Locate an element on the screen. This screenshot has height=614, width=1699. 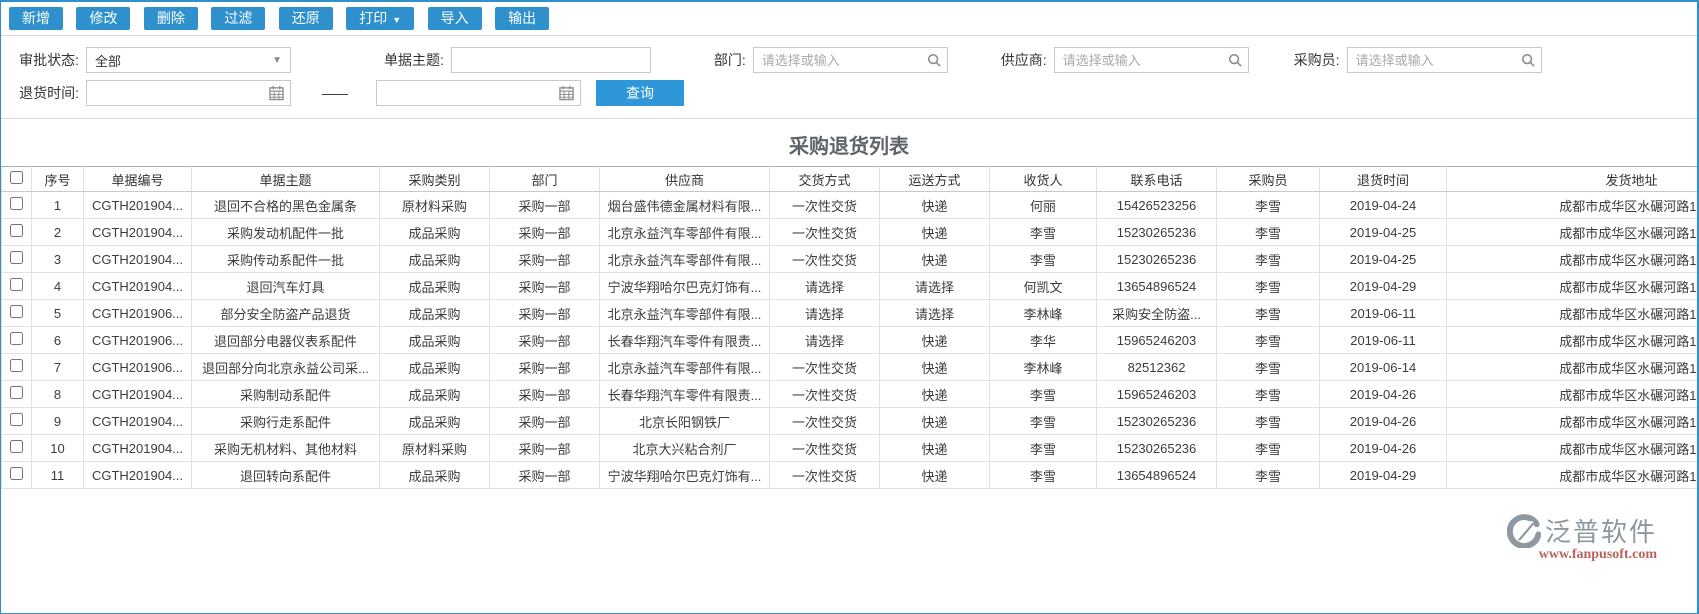
filter-button: 过滤 is located at coordinates (238, 18).